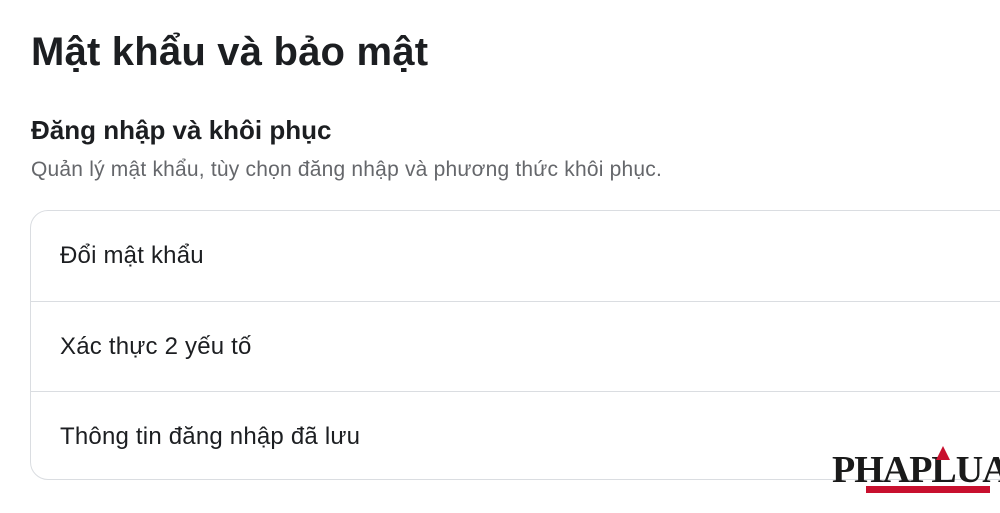 The image size is (1000, 513). I want to click on change-password-label: Đổi mật khẩu, so click(132, 255).